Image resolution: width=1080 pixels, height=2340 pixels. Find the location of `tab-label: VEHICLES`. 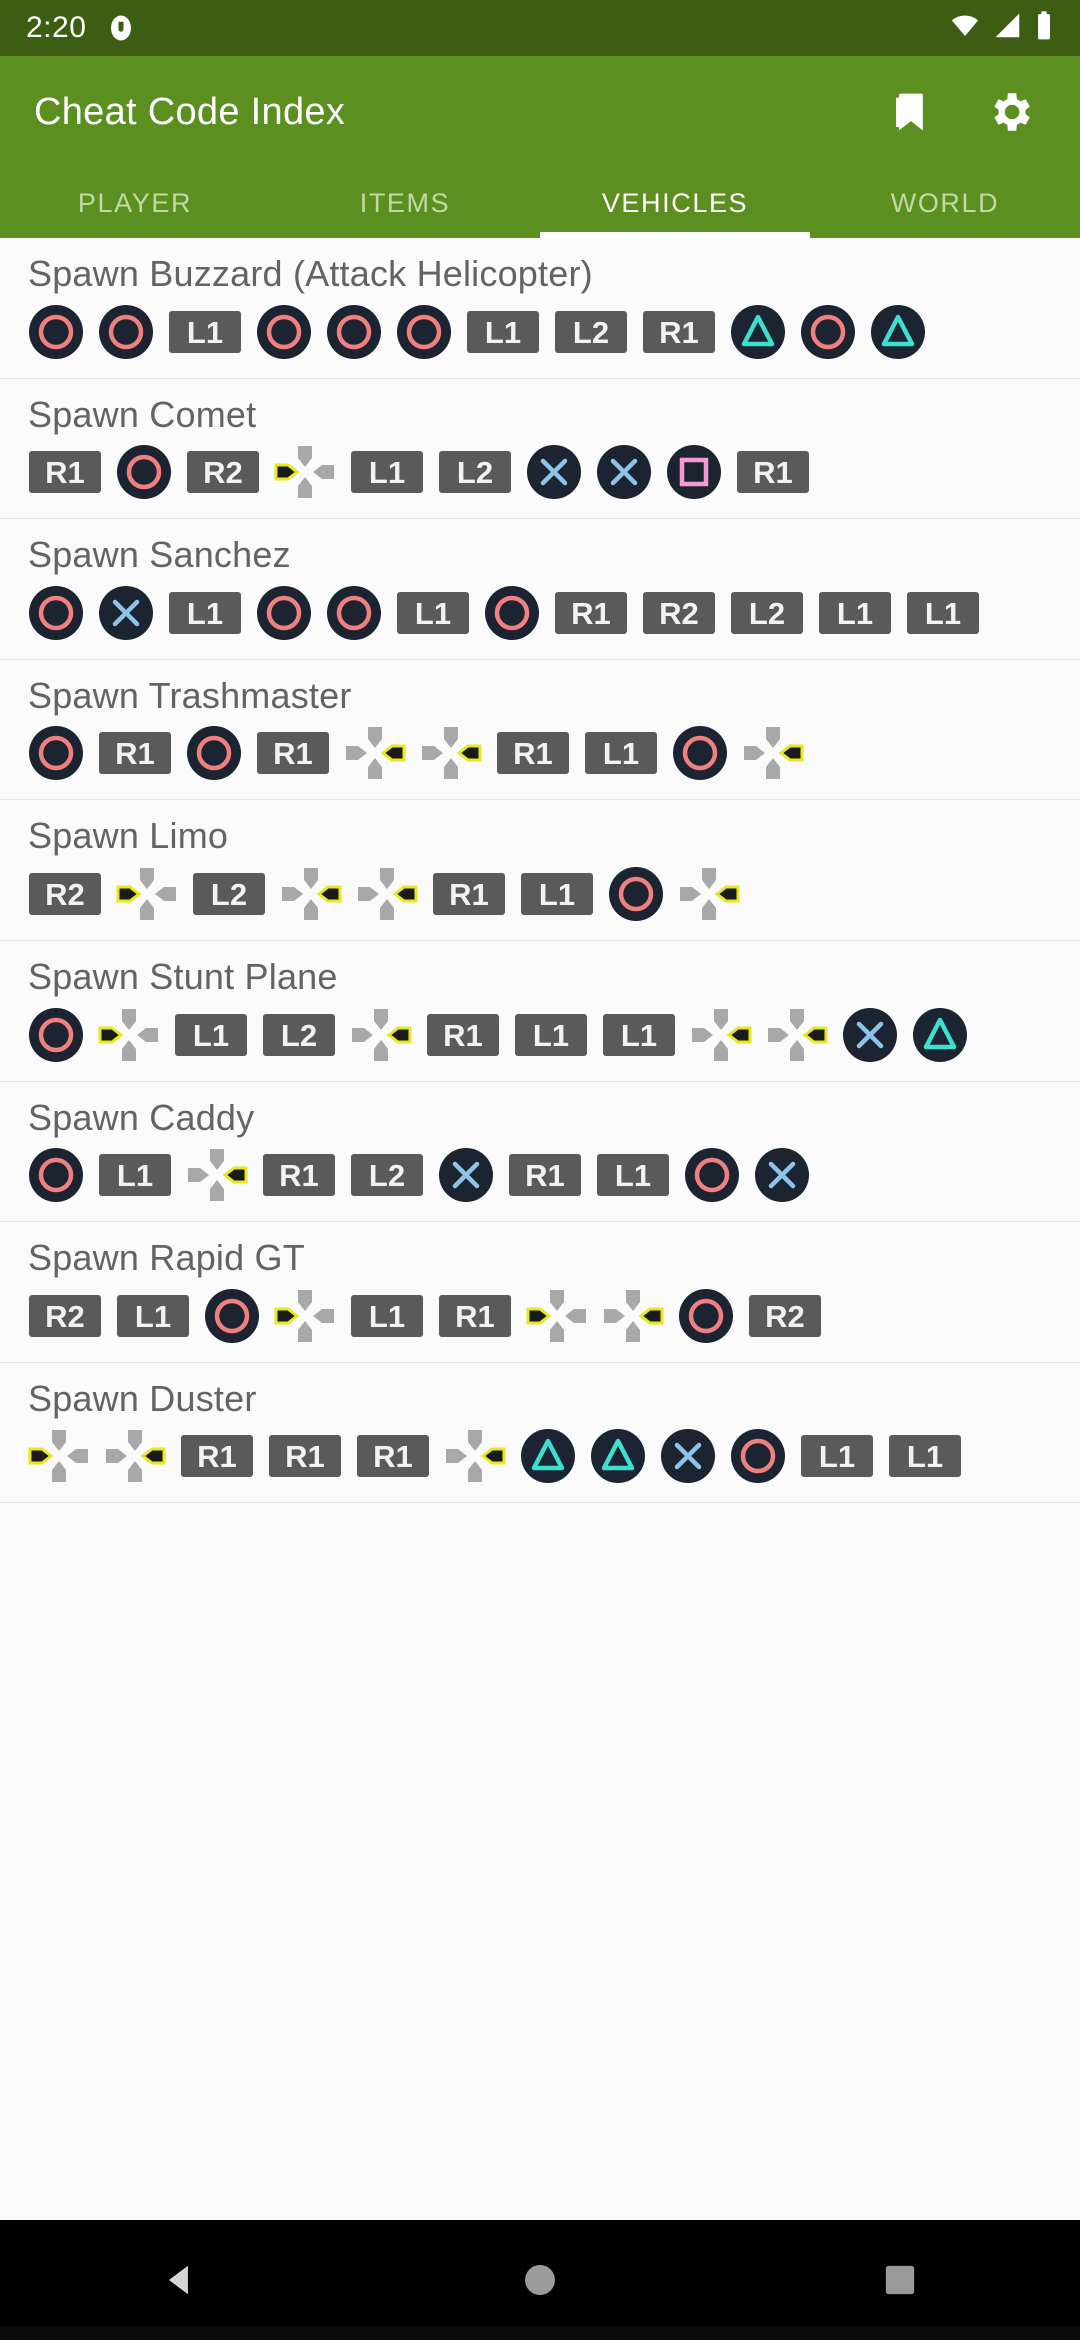

tab-label: VEHICLES is located at coordinates (675, 202).